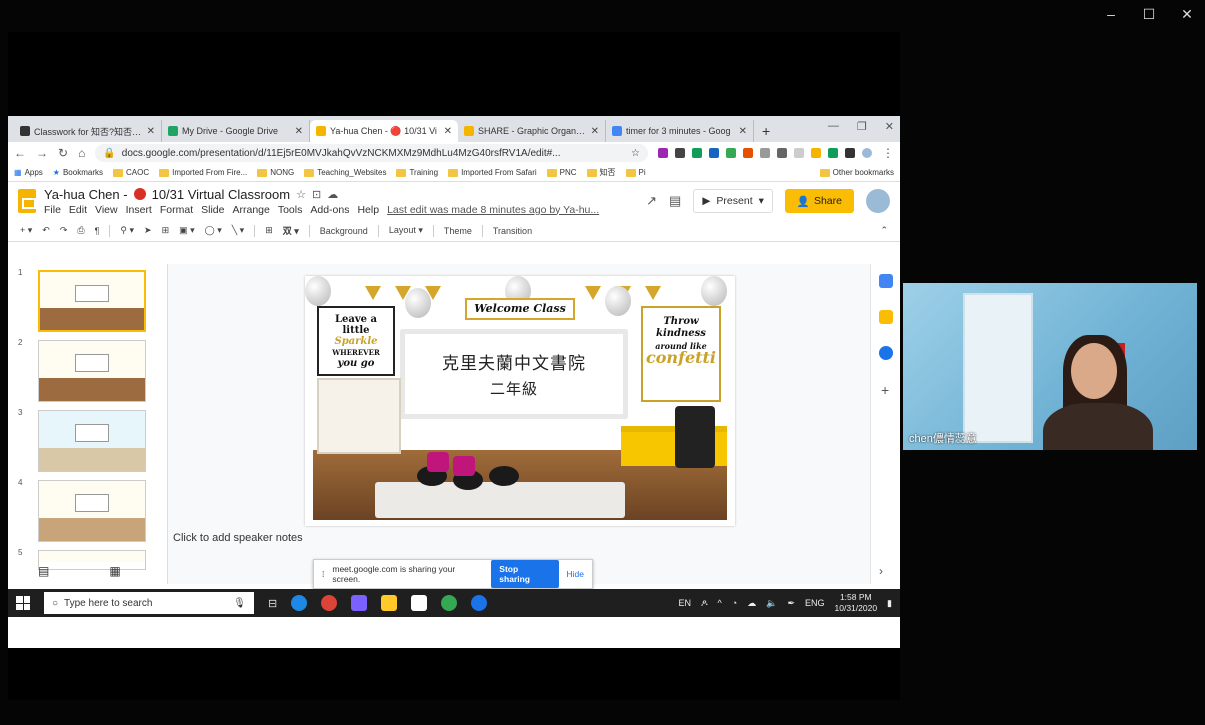 This screenshot has height=725, width=1205. Describe the element at coordinates (1111, 14) in the screenshot. I see `minimize-button: –` at that location.